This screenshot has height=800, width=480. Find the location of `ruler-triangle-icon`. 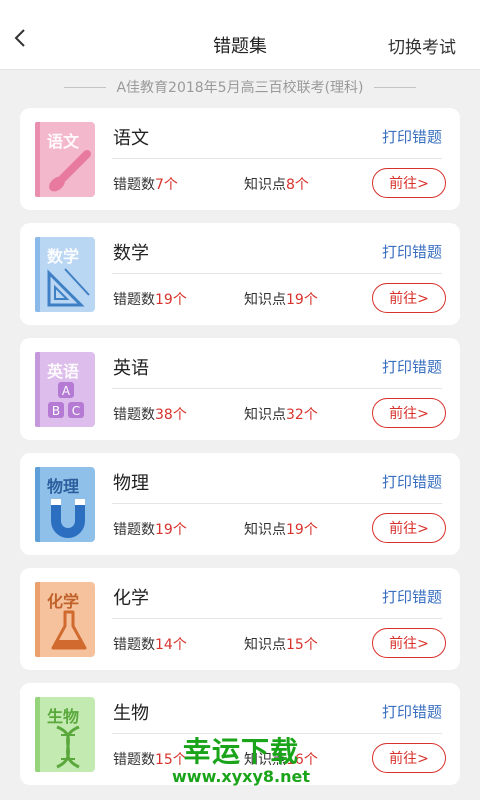

ruler-triangle-icon is located at coordinates (68, 287).